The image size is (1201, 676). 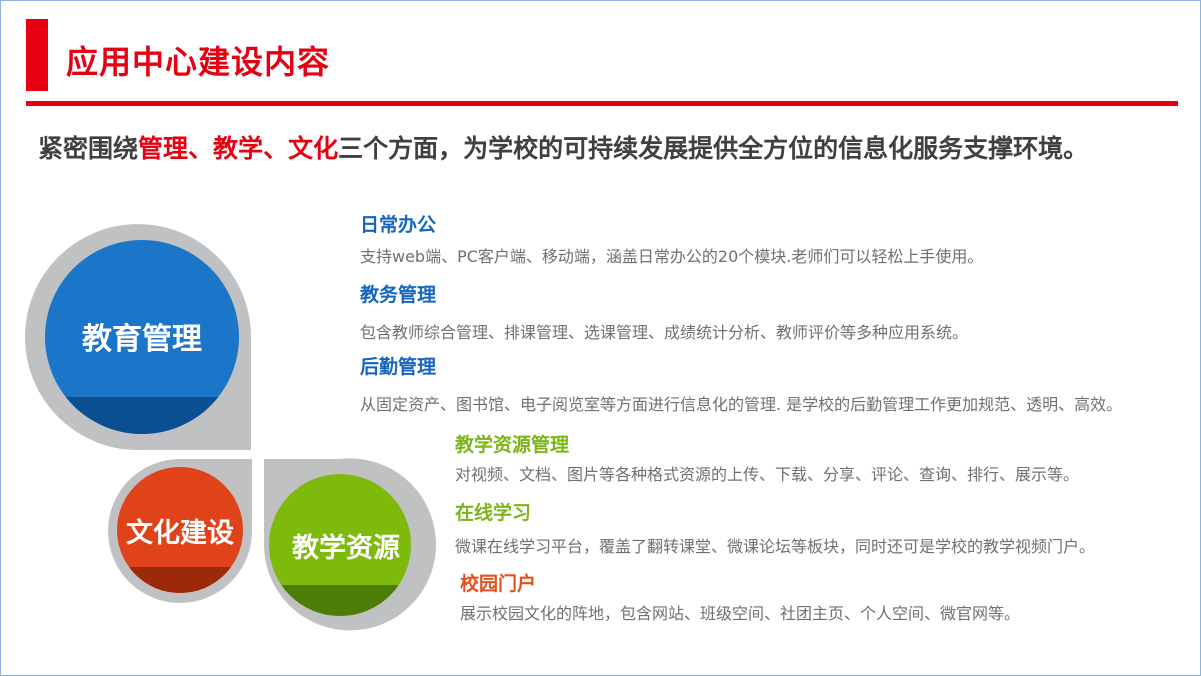 I want to click on item-title: 教学资源管理, so click(x=512, y=445).